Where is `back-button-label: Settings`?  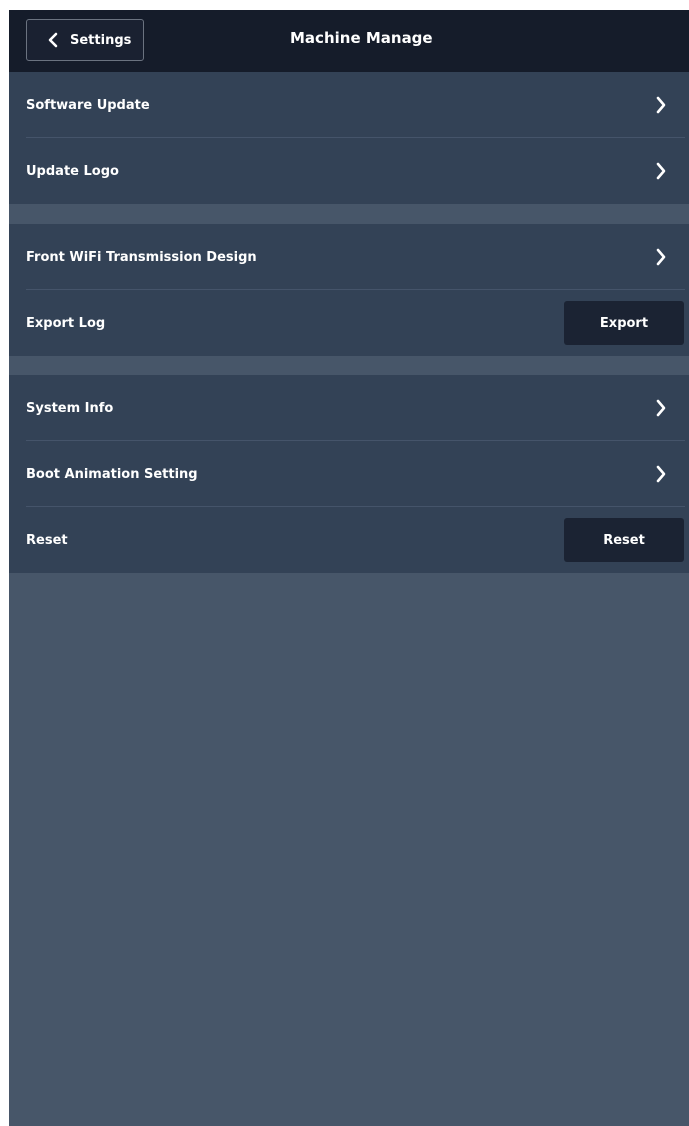
back-button-label: Settings is located at coordinates (101, 40).